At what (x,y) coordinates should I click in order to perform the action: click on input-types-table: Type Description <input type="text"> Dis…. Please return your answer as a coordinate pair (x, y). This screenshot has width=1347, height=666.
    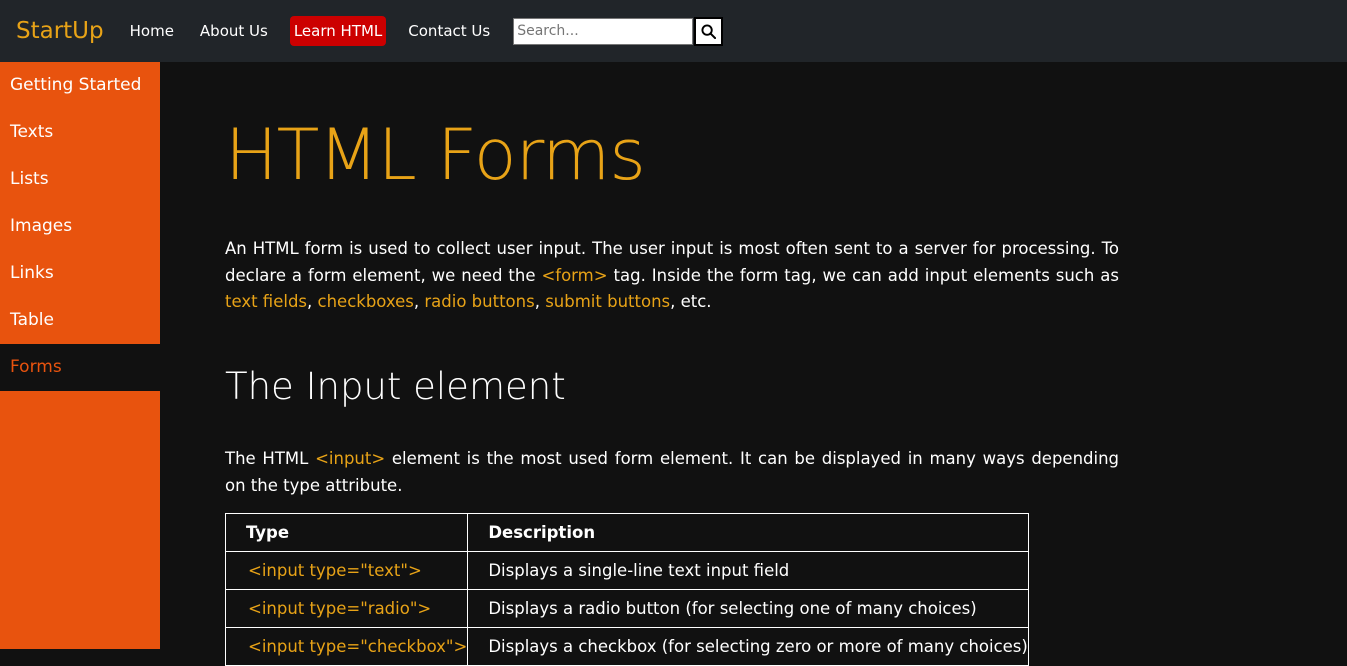
    Looking at the image, I should click on (626, 589).